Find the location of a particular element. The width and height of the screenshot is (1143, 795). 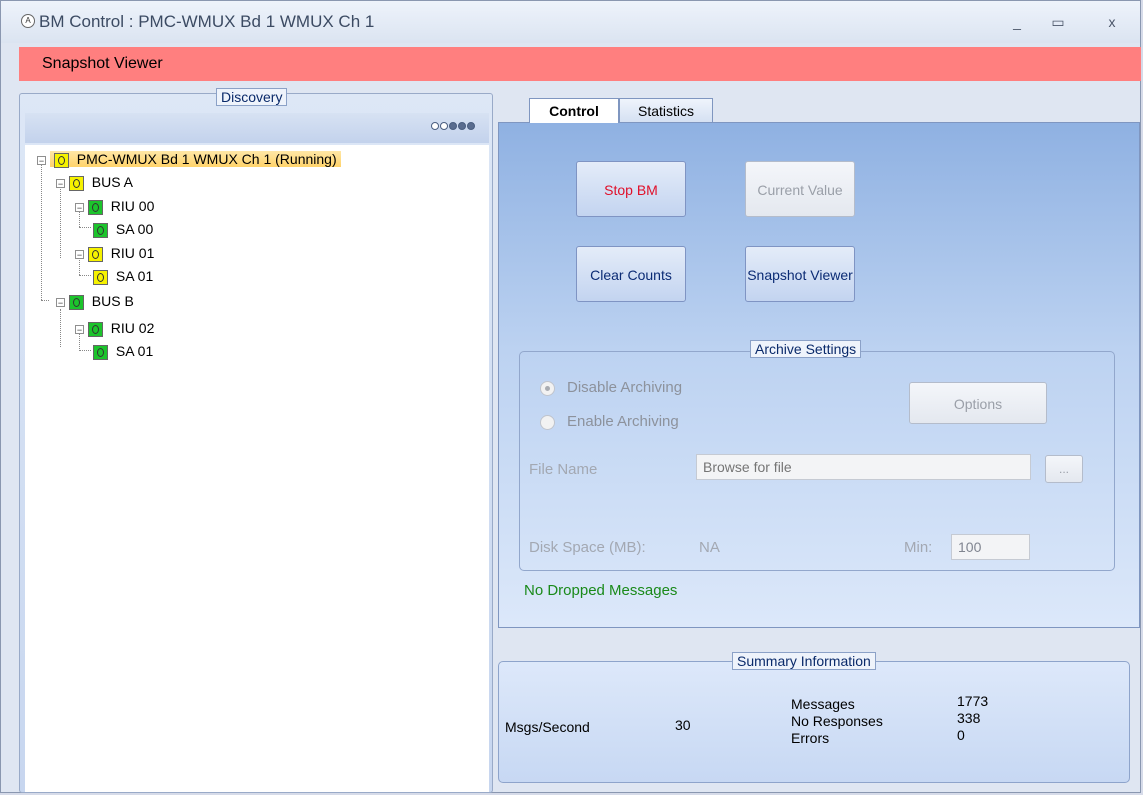

disk-space-value: NA is located at coordinates (709, 547).